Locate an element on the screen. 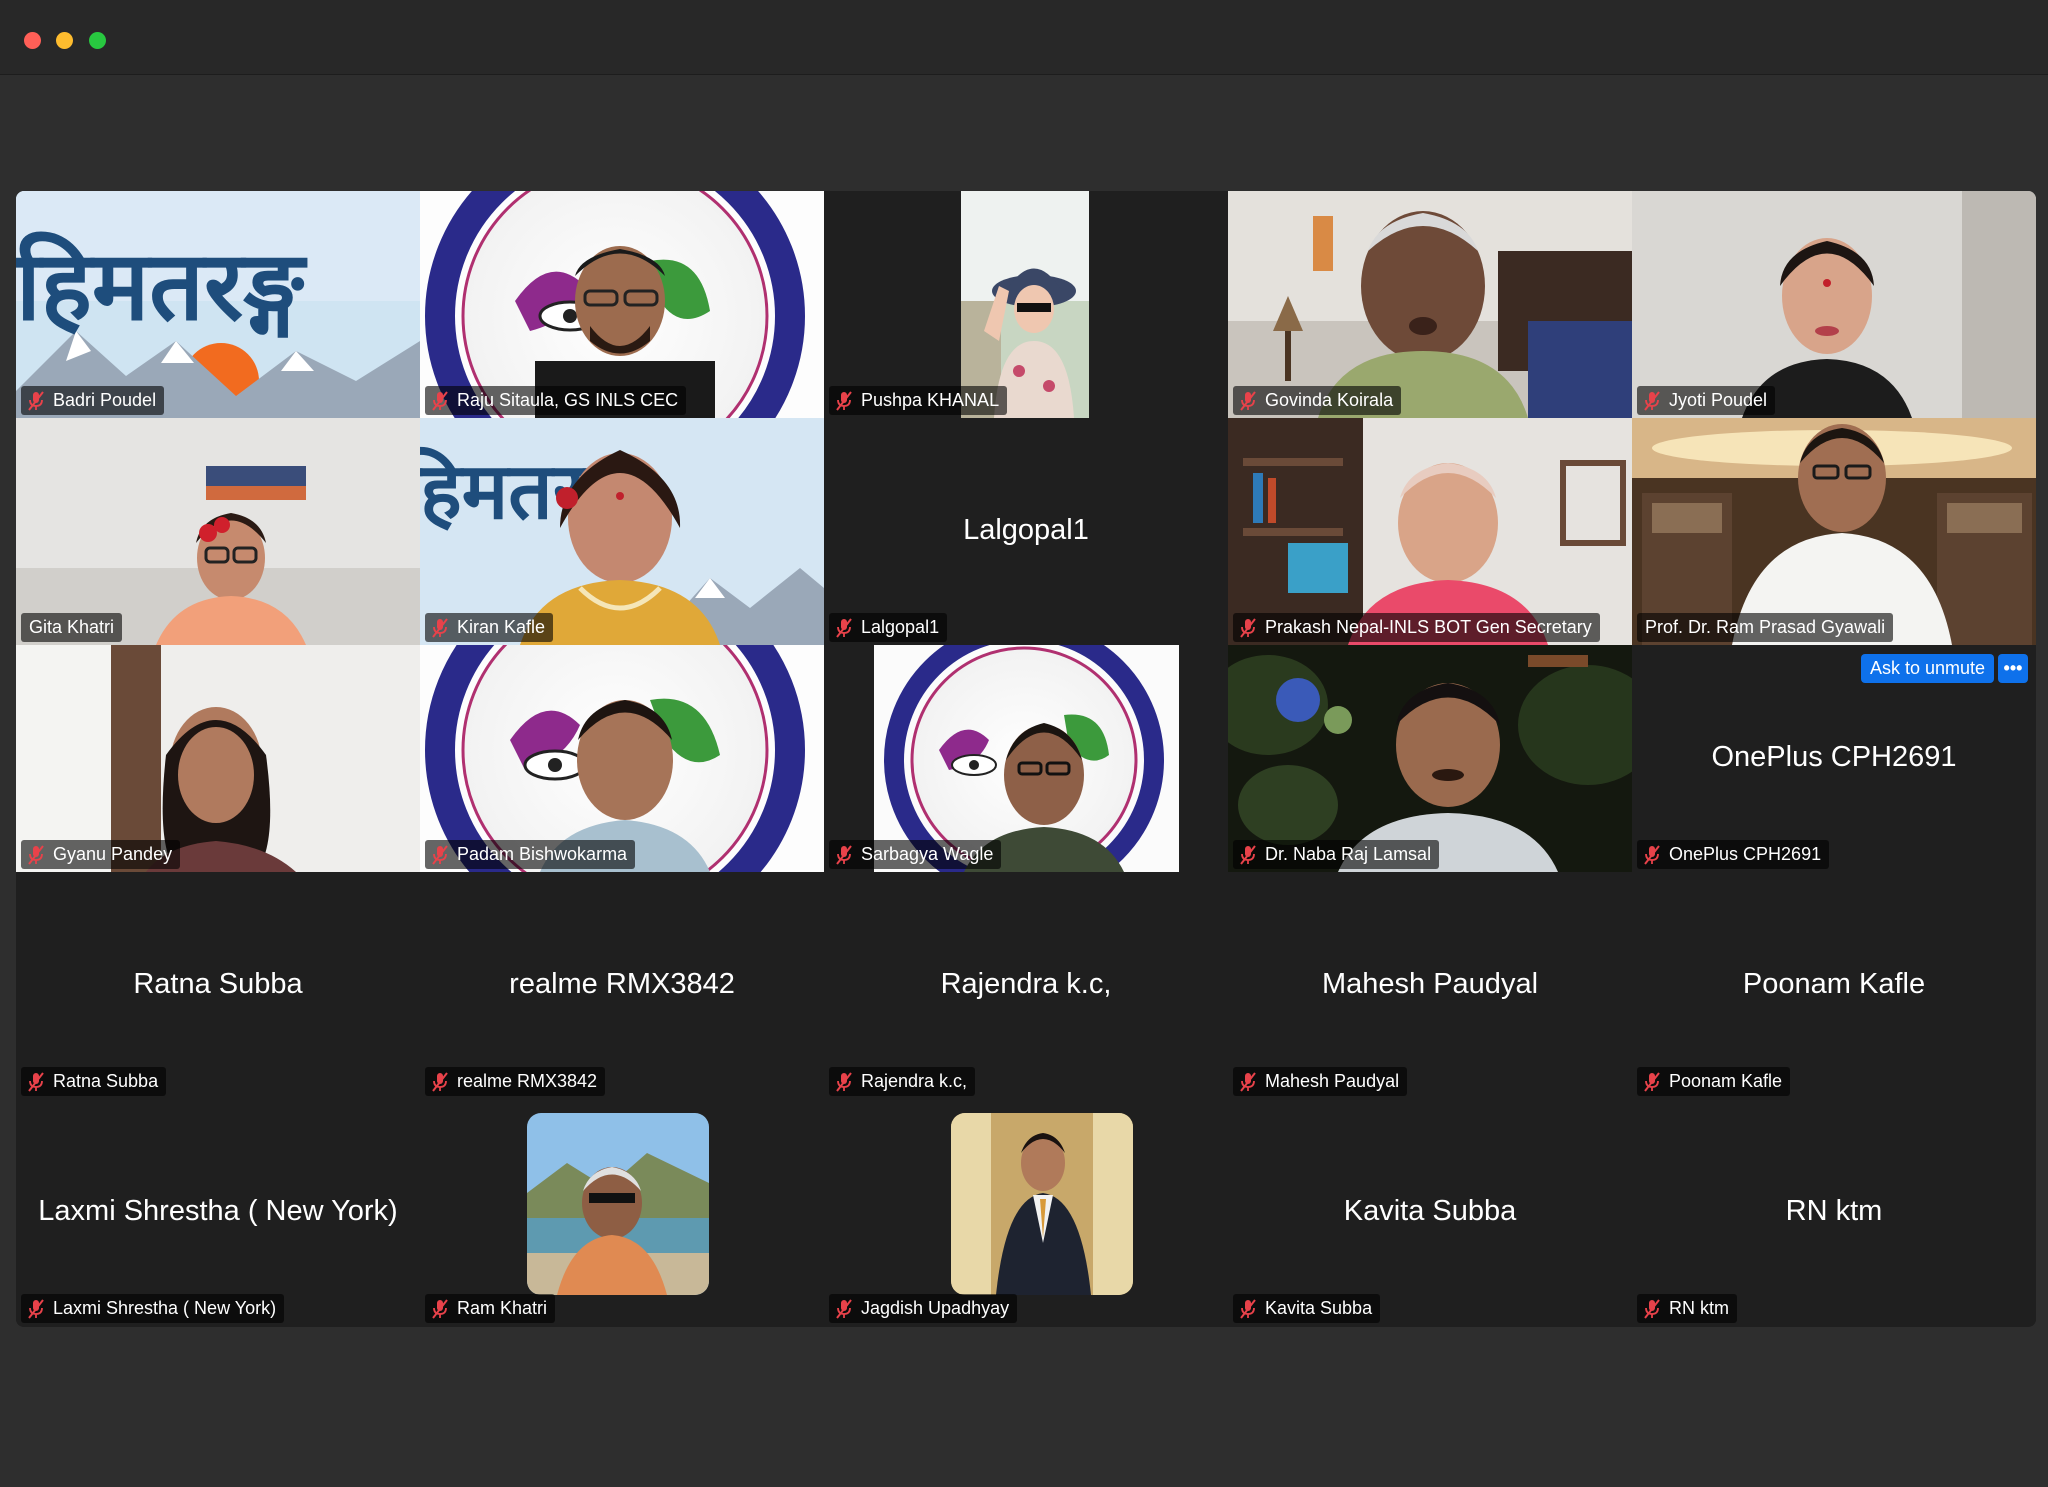 The height and width of the screenshot is (1487, 2048). participant-tile: Ram Khatri is located at coordinates (622, 1212).